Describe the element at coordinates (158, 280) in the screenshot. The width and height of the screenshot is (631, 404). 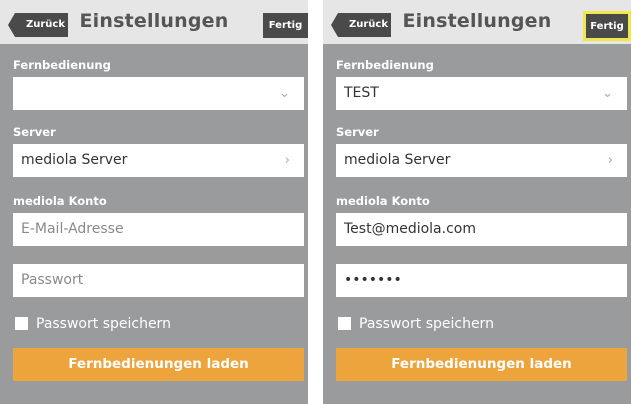
I see `password-field: Passwort` at that location.